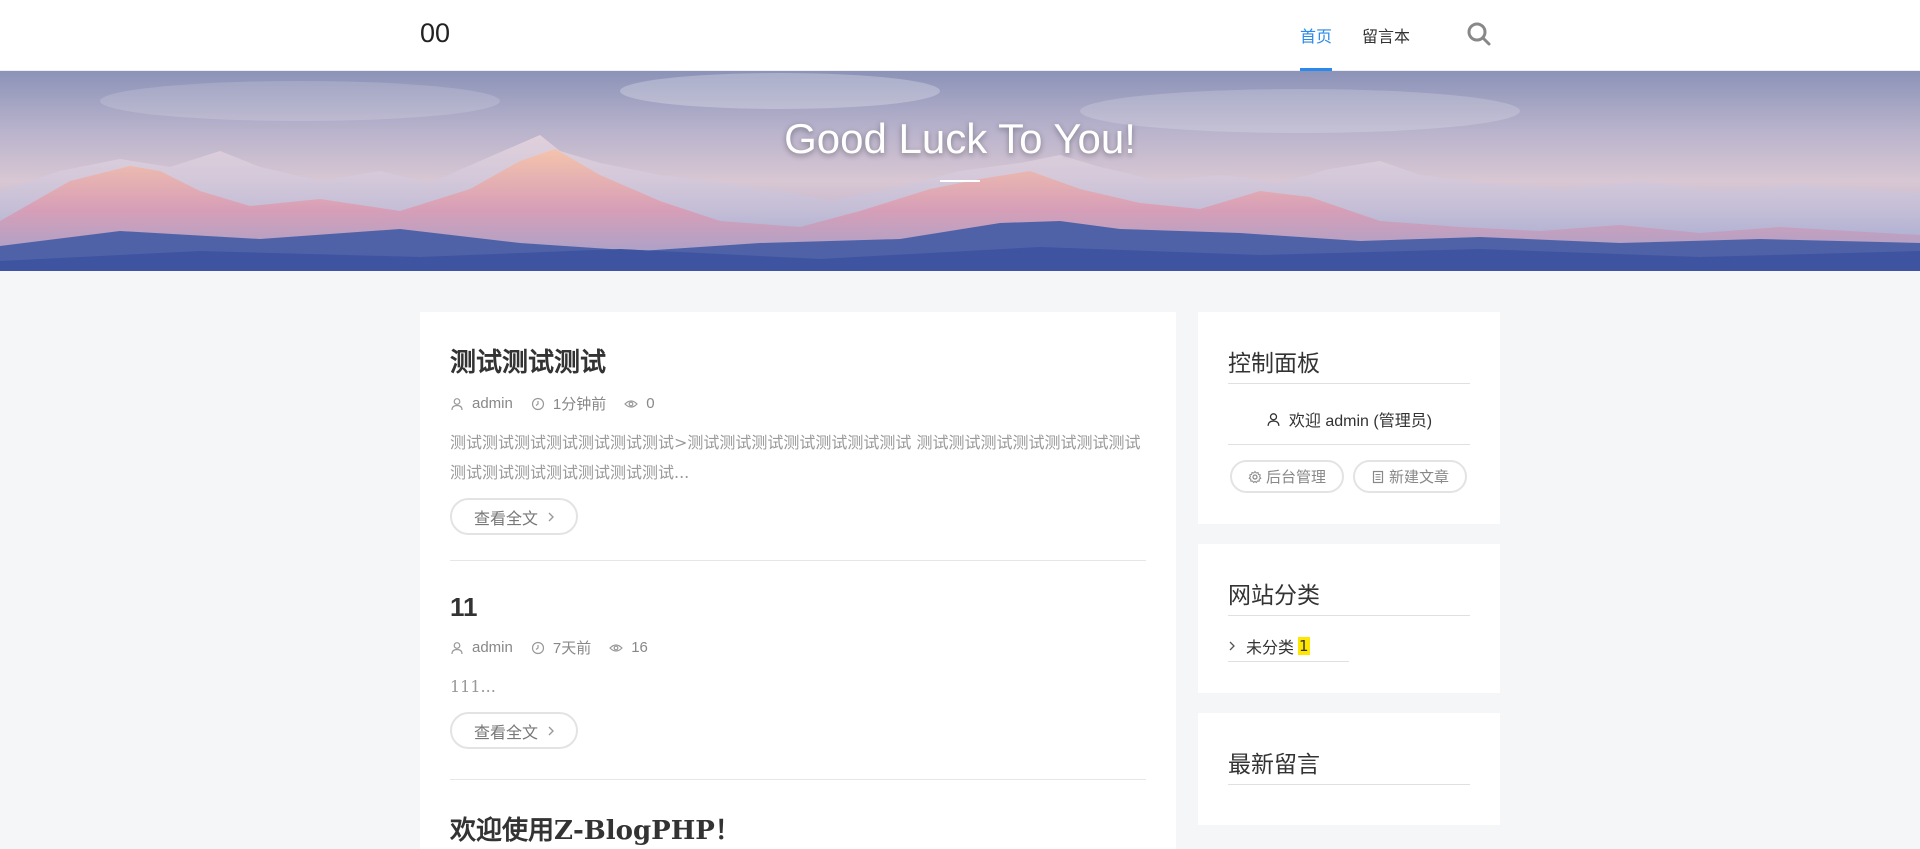  Describe the element at coordinates (1349, 769) in the screenshot. I see `widget-latest-comments: 最新留言` at that location.